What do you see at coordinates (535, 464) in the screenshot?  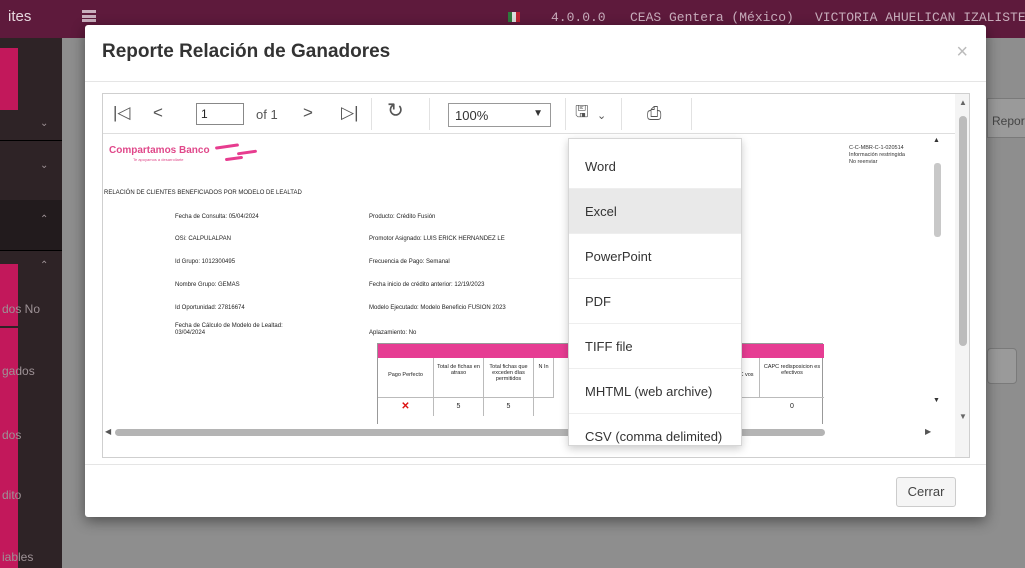 I see `modal-footer-divider` at bounding box center [535, 464].